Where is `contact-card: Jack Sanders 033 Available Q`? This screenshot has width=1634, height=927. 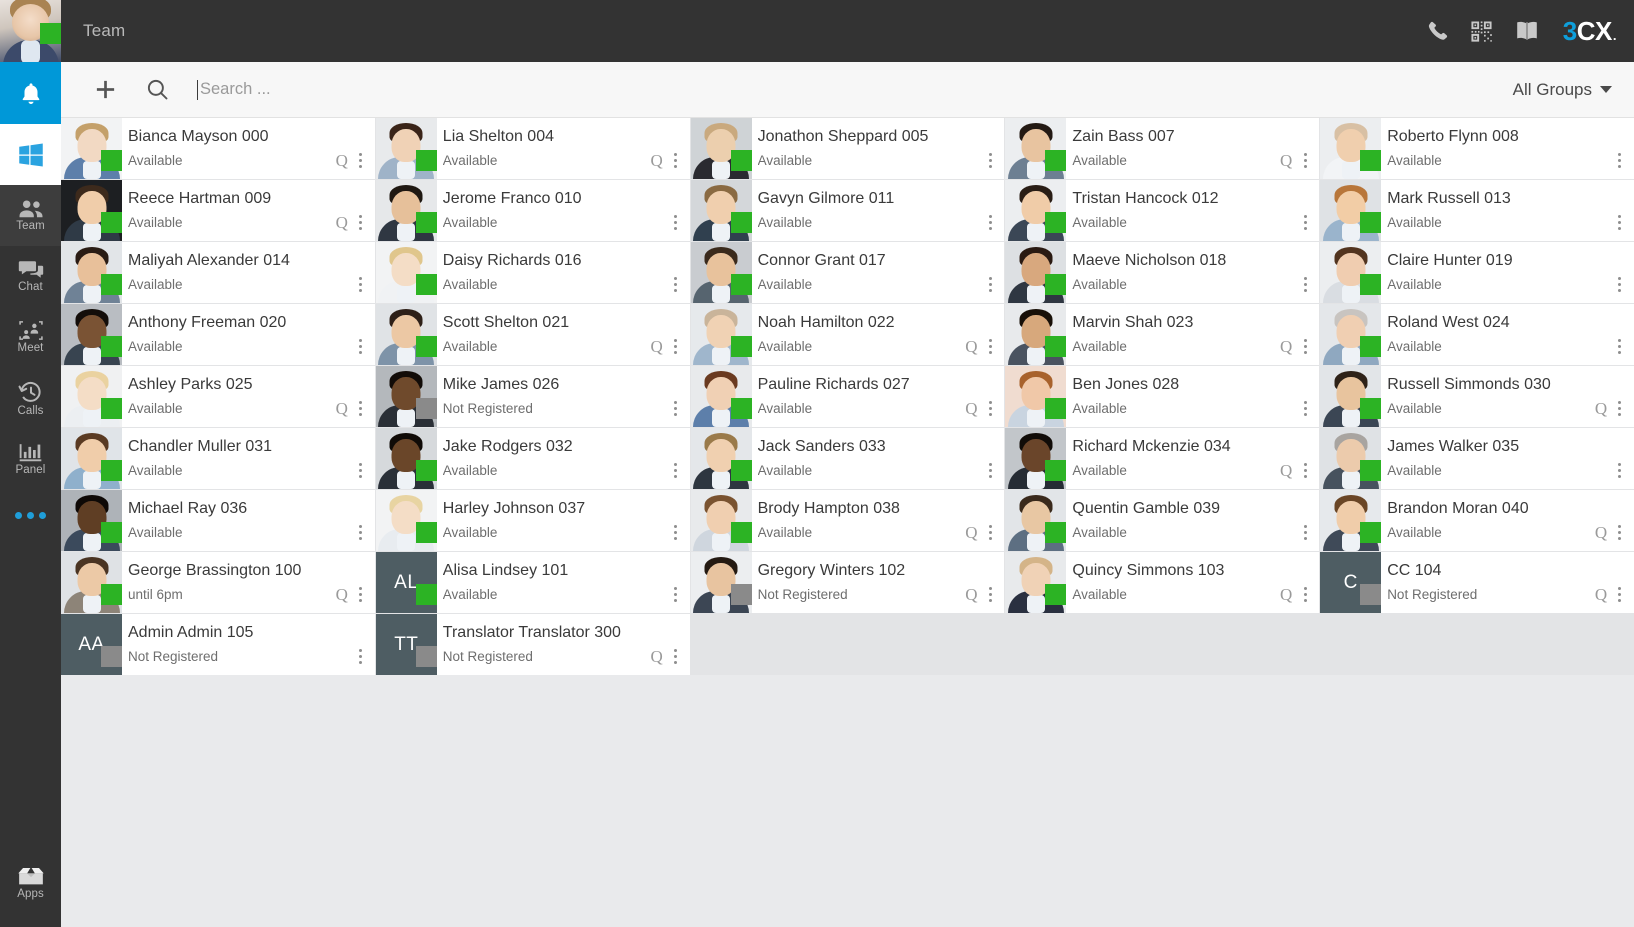 contact-card: Jack Sanders 033 Available Q is located at coordinates (847, 458).